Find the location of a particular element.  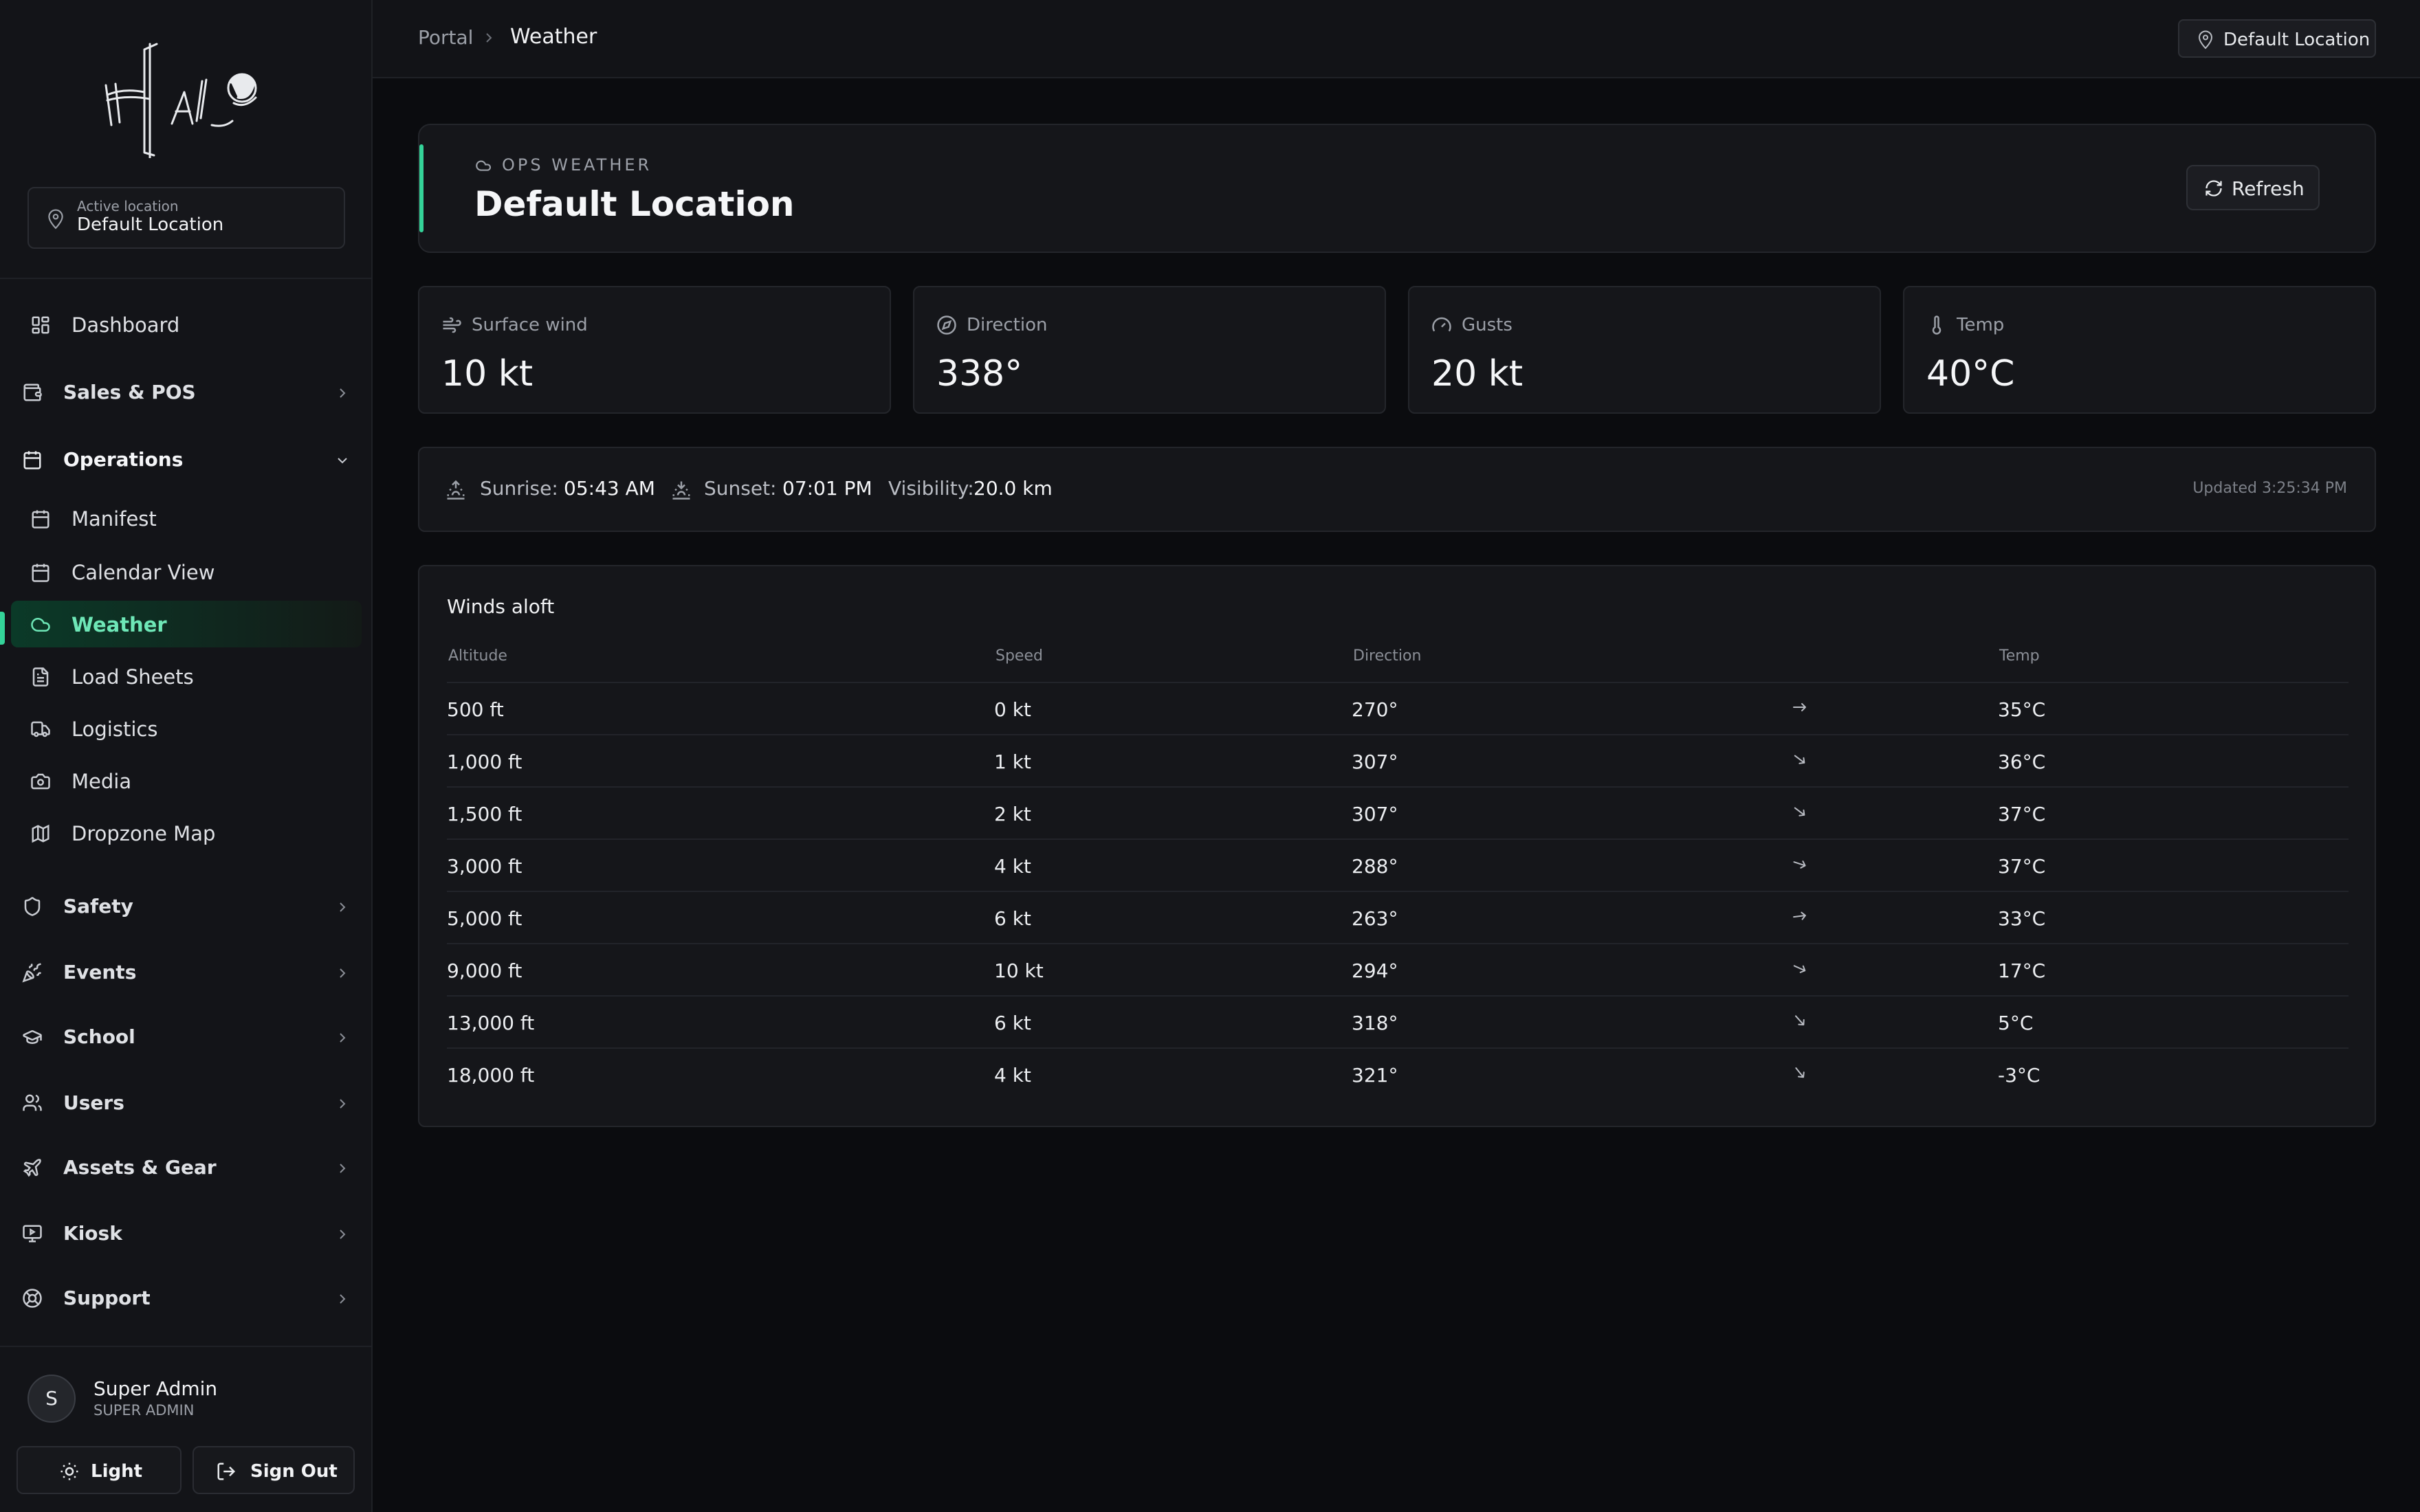

table-row: 1,000 ft 1 kt 307° 36°C is located at coordinates (1397, 760).